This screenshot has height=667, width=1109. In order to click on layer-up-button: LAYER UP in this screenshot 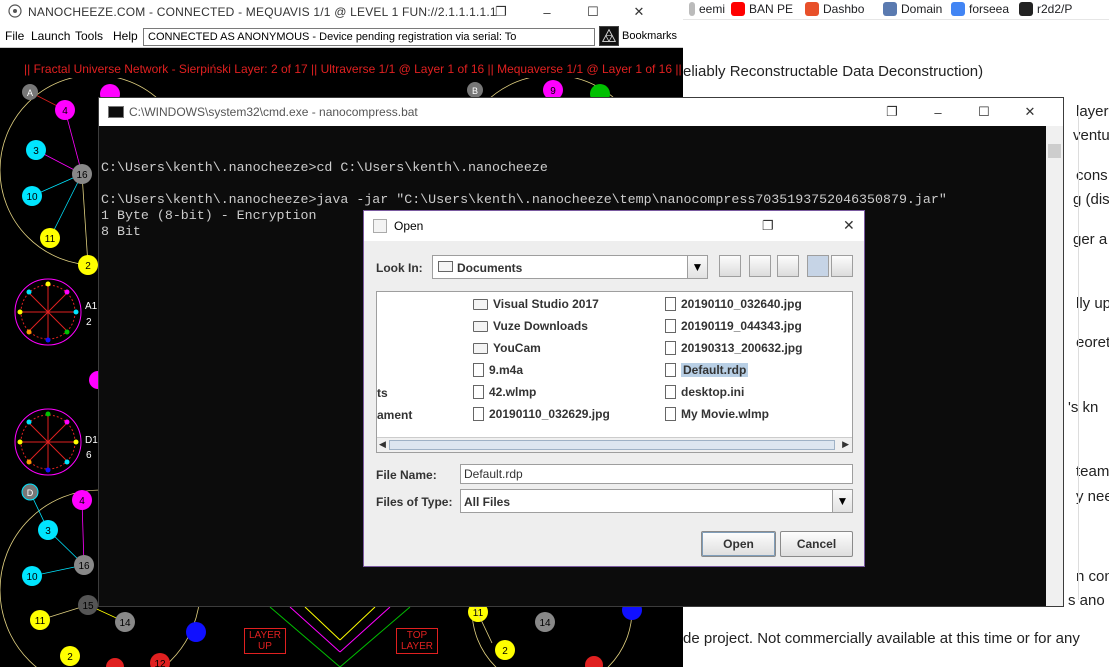, I will do `click(265, 641)`.